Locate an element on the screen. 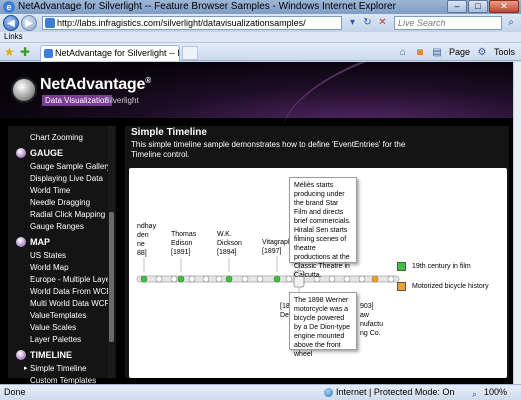  sidebar-item-europe-layer: Europe - Multiple Layer is located at coordinates (62, 280).